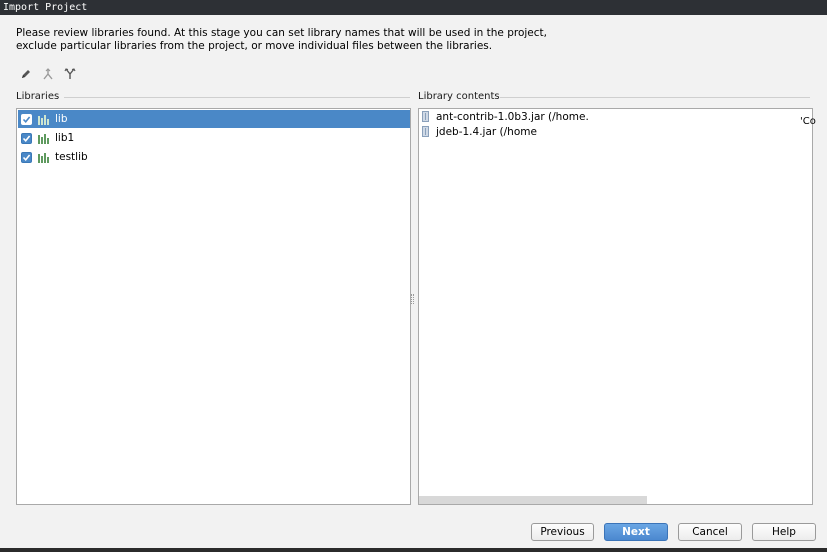 The width and height of the screenshot is (827, 552). I want to click on help-button: Help, so click(784, 532).